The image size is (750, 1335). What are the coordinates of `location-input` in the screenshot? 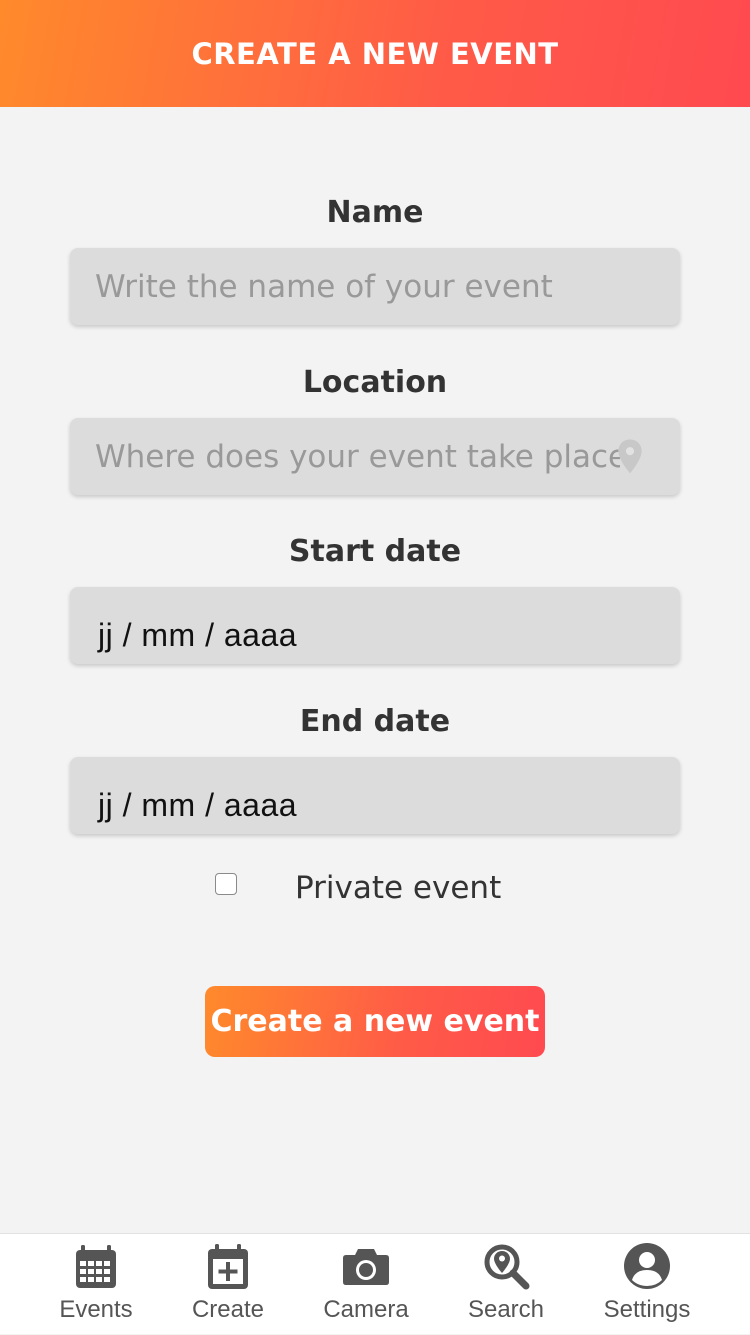 It's located at (375, 456).